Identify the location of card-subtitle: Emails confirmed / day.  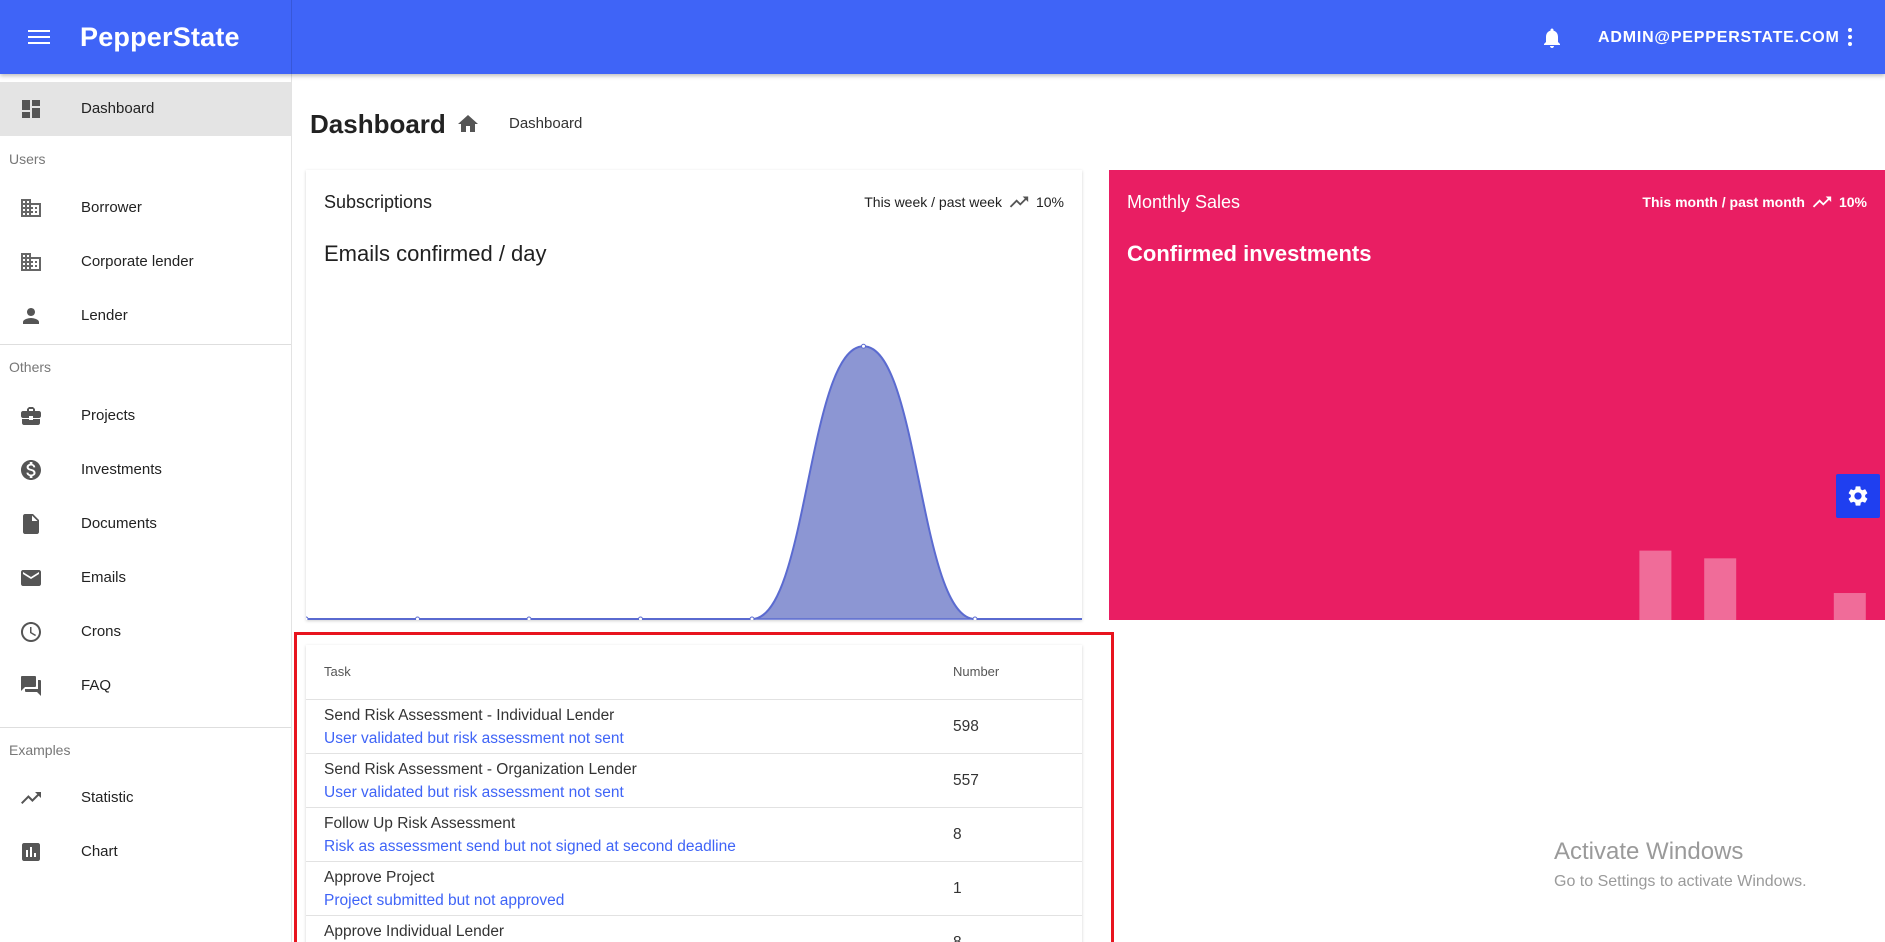
(435, 253).